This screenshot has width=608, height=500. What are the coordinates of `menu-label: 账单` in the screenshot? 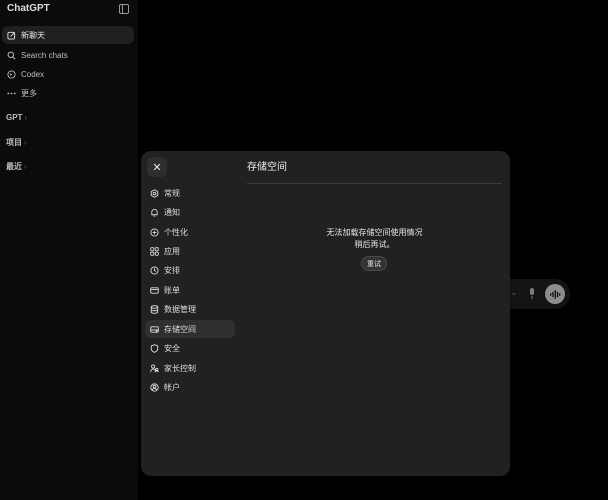 It's located at (172, 290).